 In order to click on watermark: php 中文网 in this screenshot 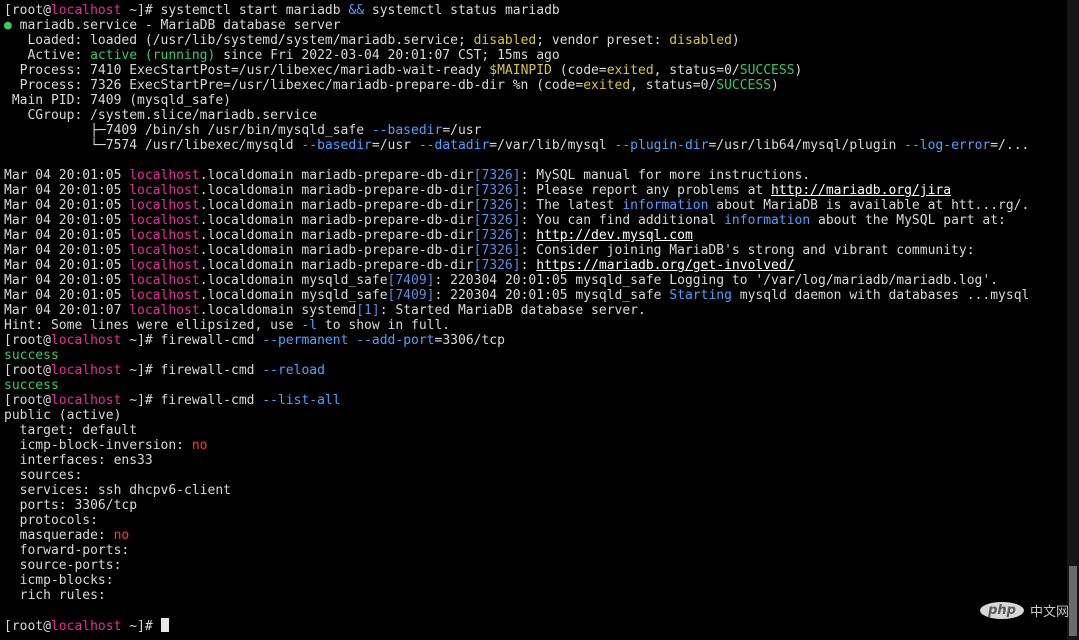, I will do `click(1024, 610)`.